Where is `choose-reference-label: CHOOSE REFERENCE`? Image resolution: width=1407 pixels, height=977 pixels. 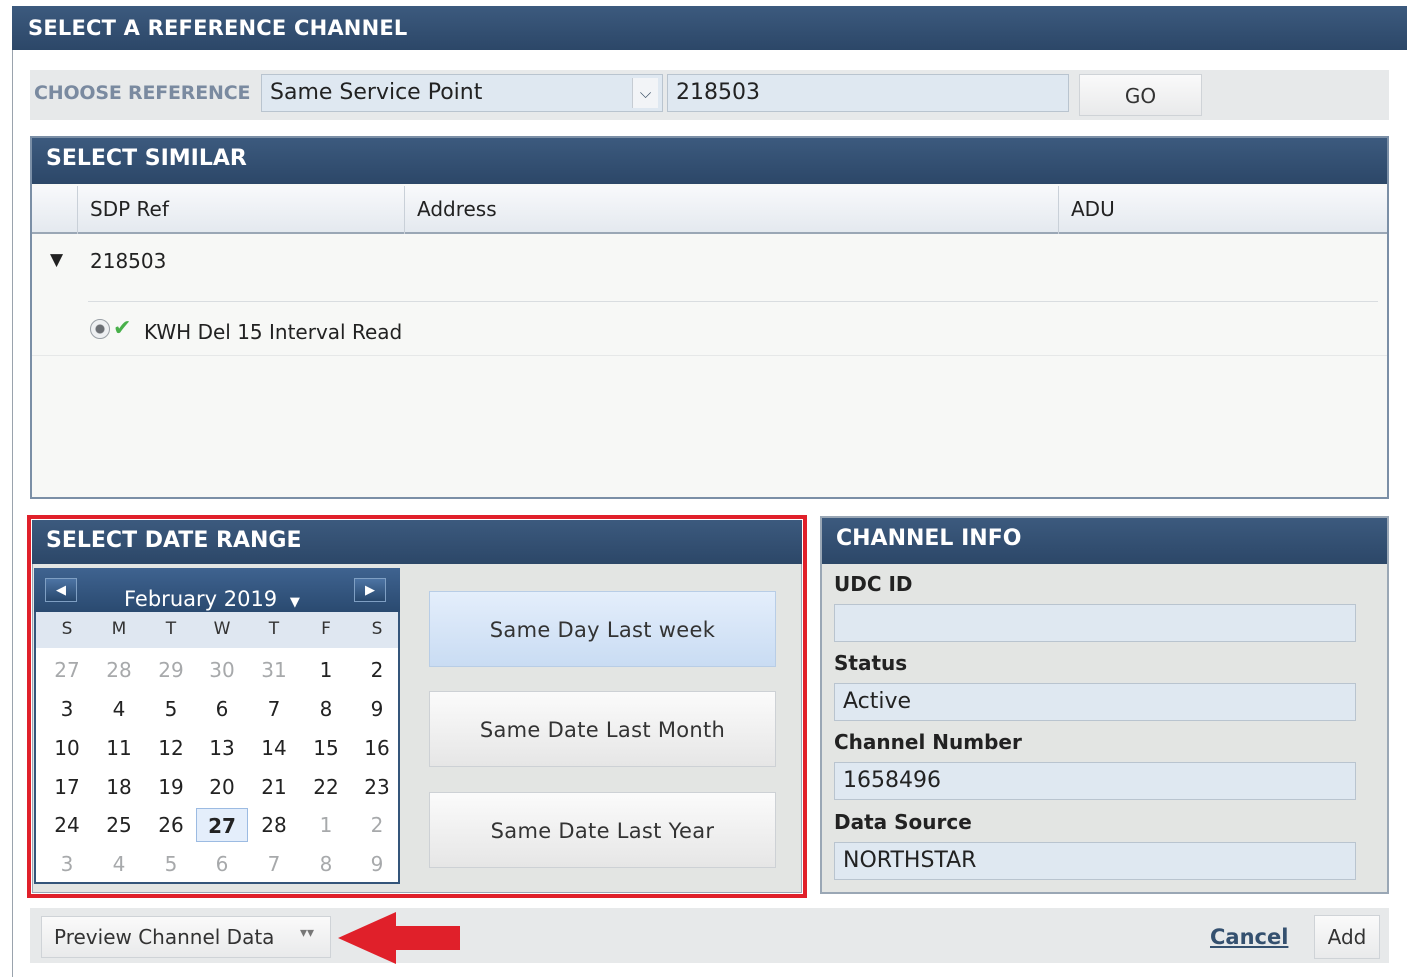
choose-reference-label: CHOOSE REFERENCE is located at coordinates (142, 93).